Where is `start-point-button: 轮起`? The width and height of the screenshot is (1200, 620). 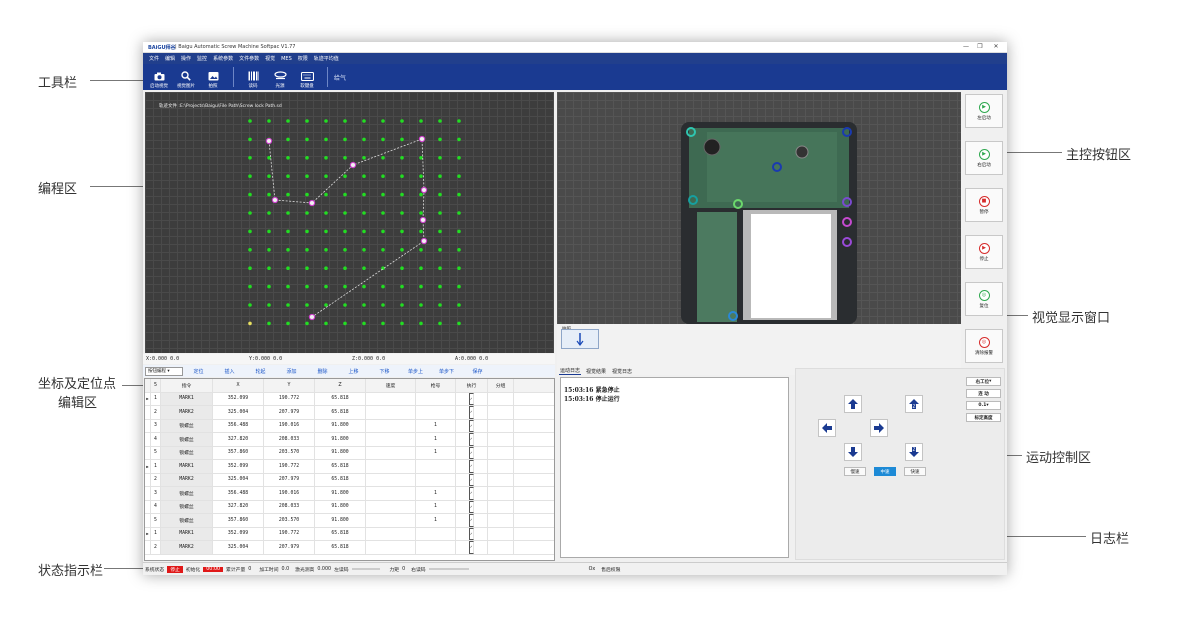
start-point-button: 轮起 is located at coordinates (260, 371).